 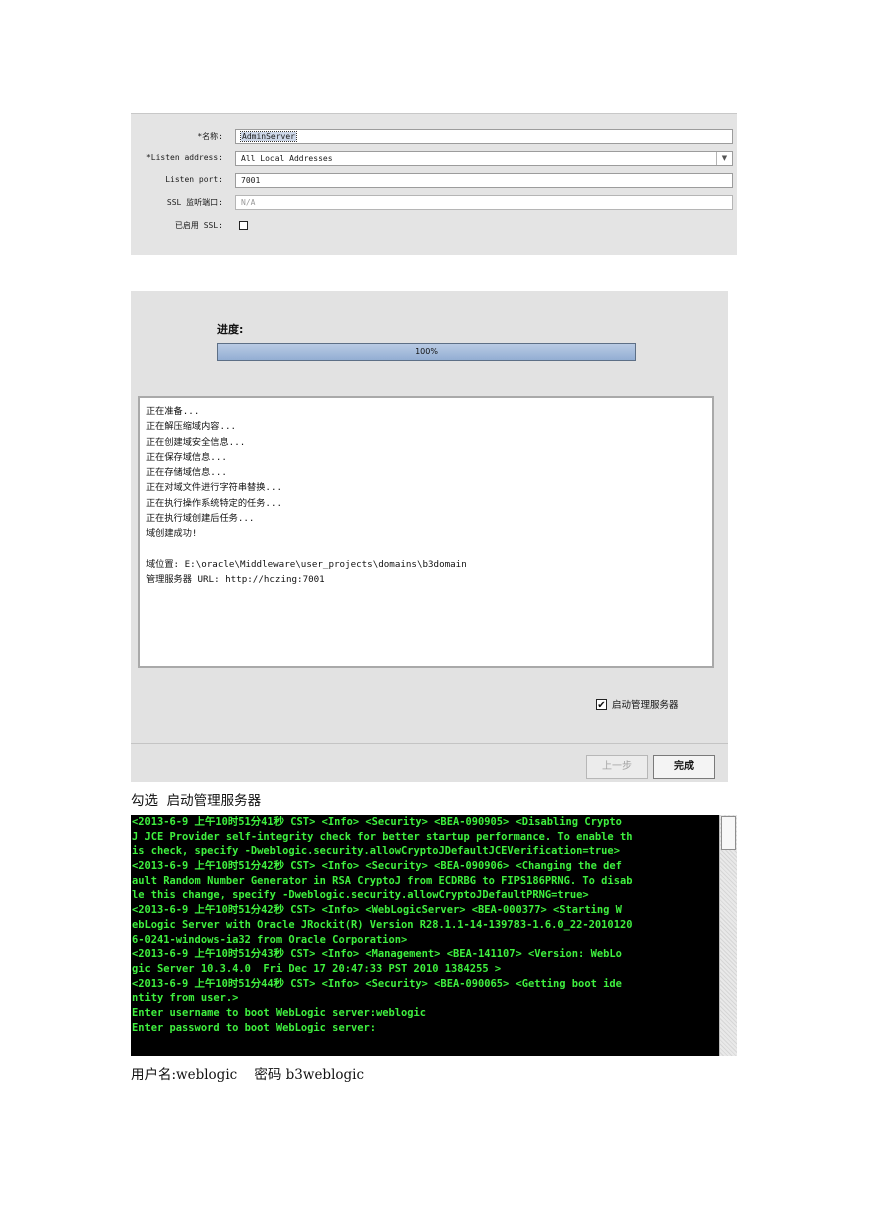 I want to click on listen-port-input: 7001, so click(x=484, y=180).